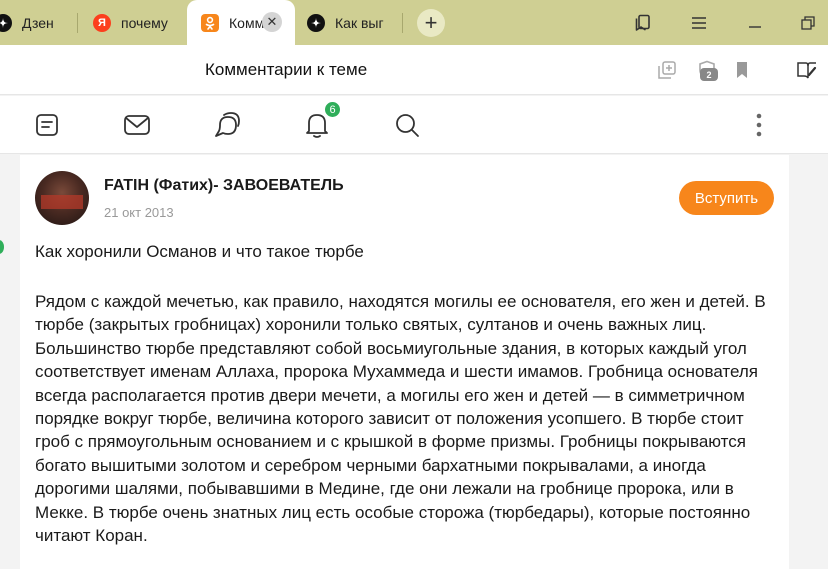 Image resolution: width=828 pixels, height=569 pixels. What do you see at coordinates (144, 22) in the screenshot?
I see `tab-title: почему` at bounding box center [144, 22].